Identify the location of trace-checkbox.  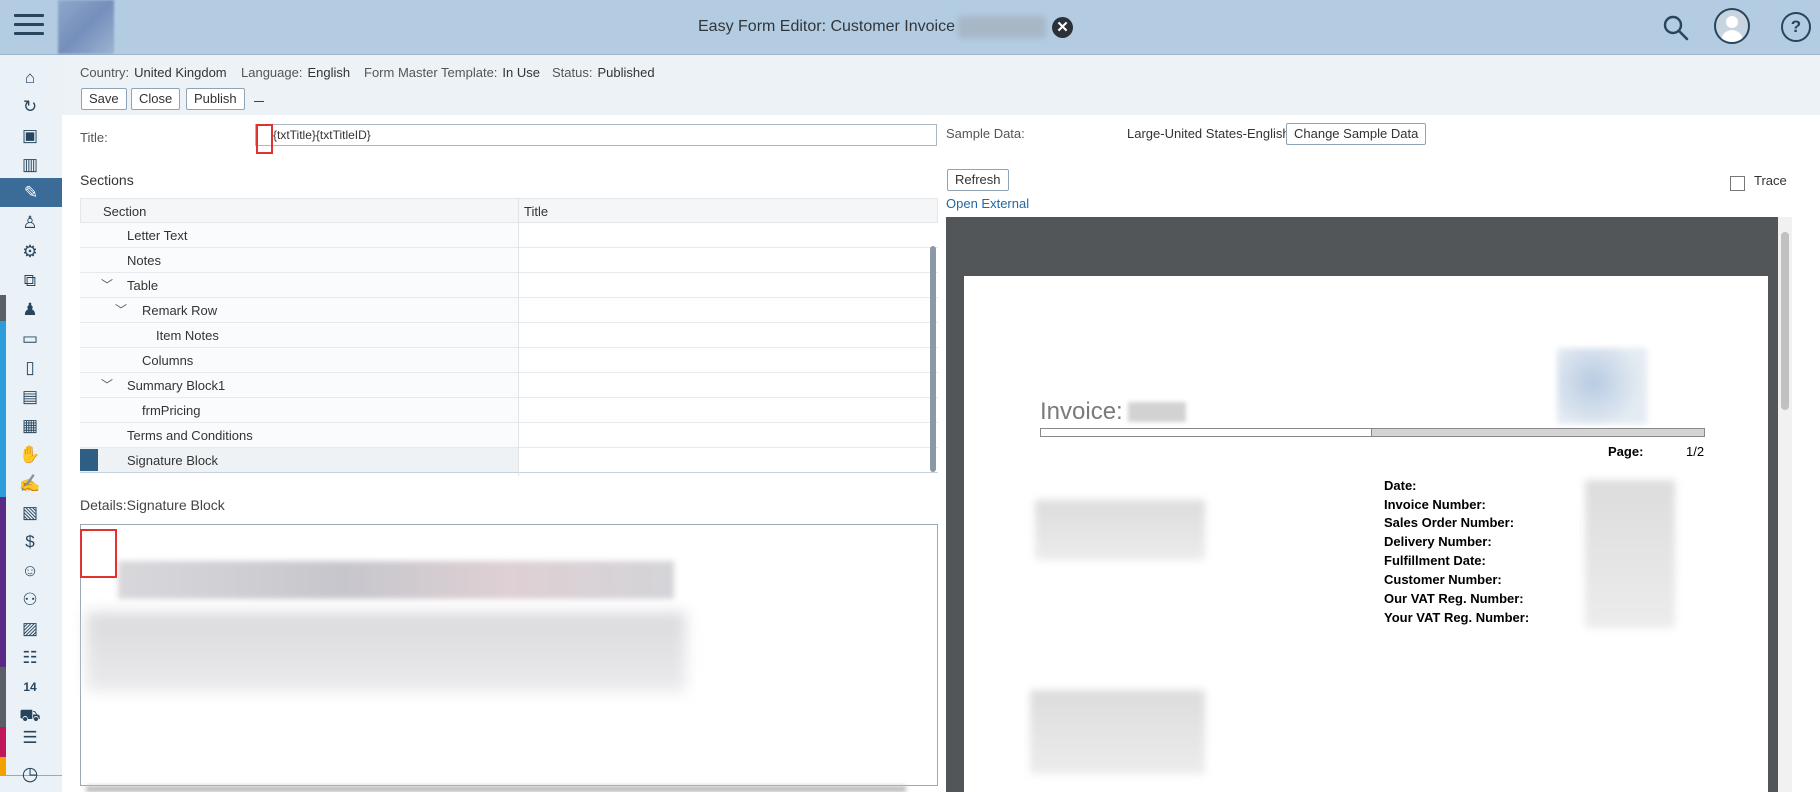
(1737, 183).